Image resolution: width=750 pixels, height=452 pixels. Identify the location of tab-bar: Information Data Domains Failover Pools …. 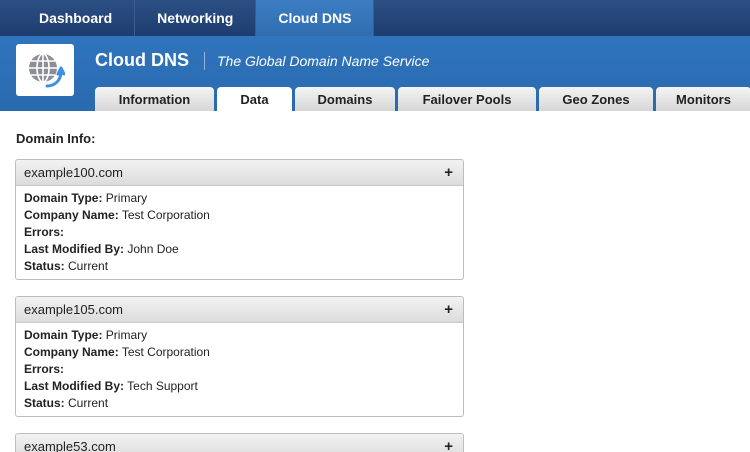
(422, 99).